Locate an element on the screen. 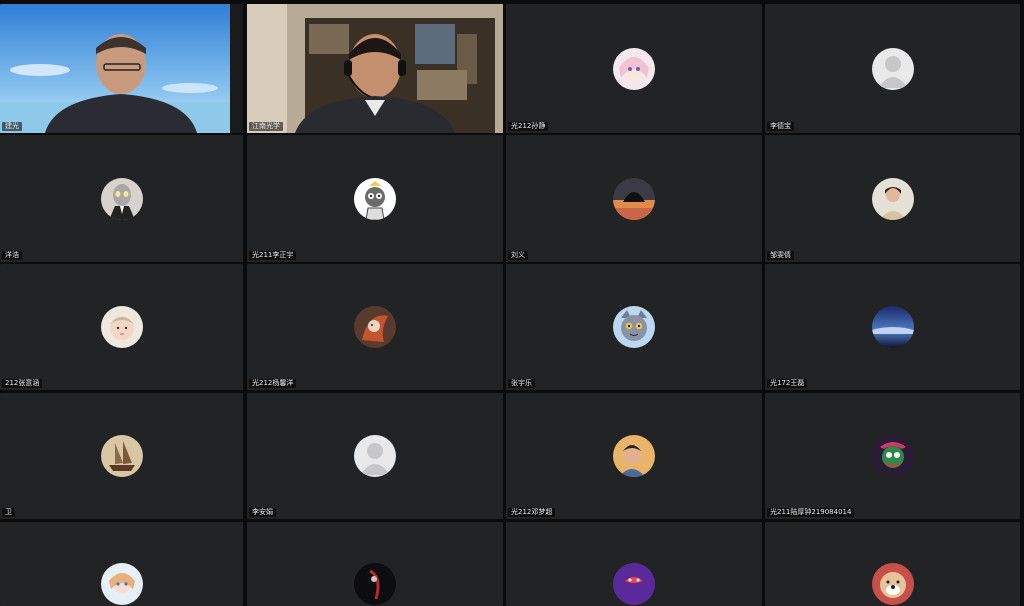 Image resolution: width=1024 pixels, height=606 pixels. participant-tile: 邹雯倩 is located at coordinates (892, 198).